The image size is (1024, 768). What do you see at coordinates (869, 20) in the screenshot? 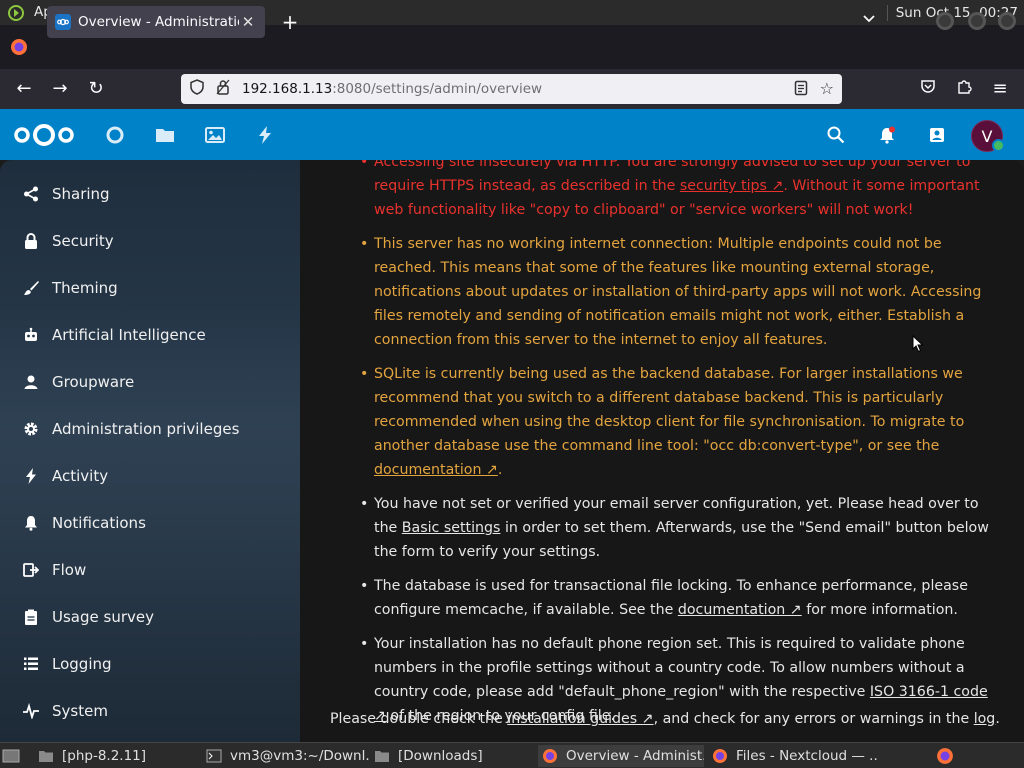
I see `chevron-down-icon` at bounding box center [869, 20].